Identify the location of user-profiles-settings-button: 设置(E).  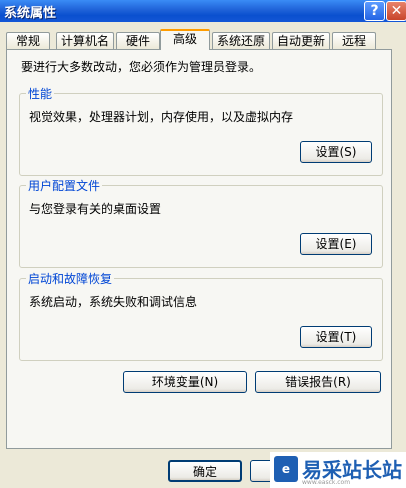
(336, 244).